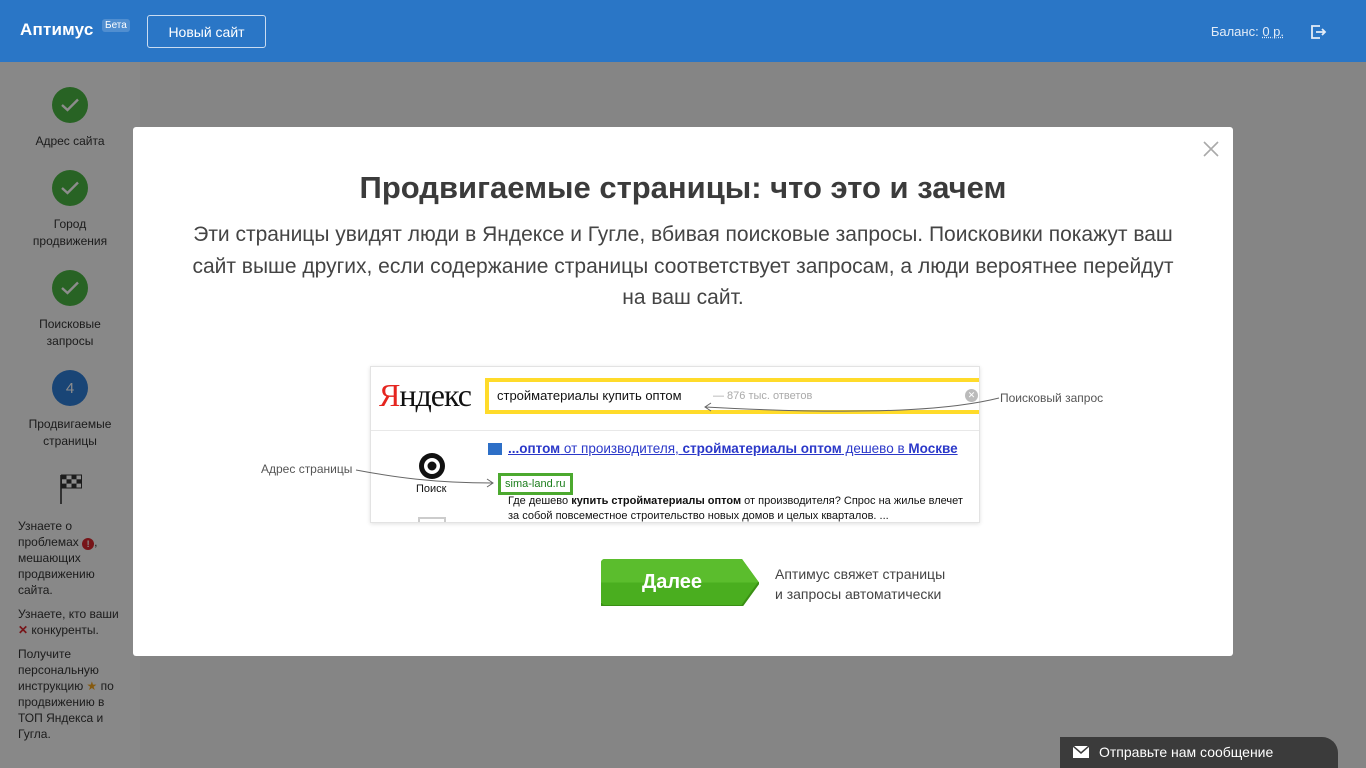 The height and width of the screenshot is (768, 1366). I want to click on callout-address: Адрес страницы, so click(307, 469).